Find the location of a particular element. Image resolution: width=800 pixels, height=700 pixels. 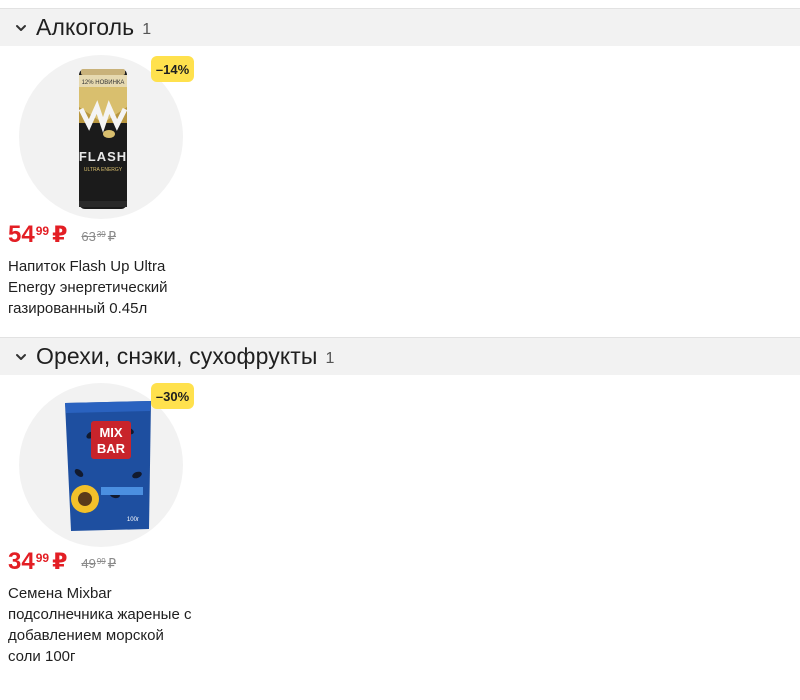

bag-weight-text: 100г is located at coordinates (133, 520).